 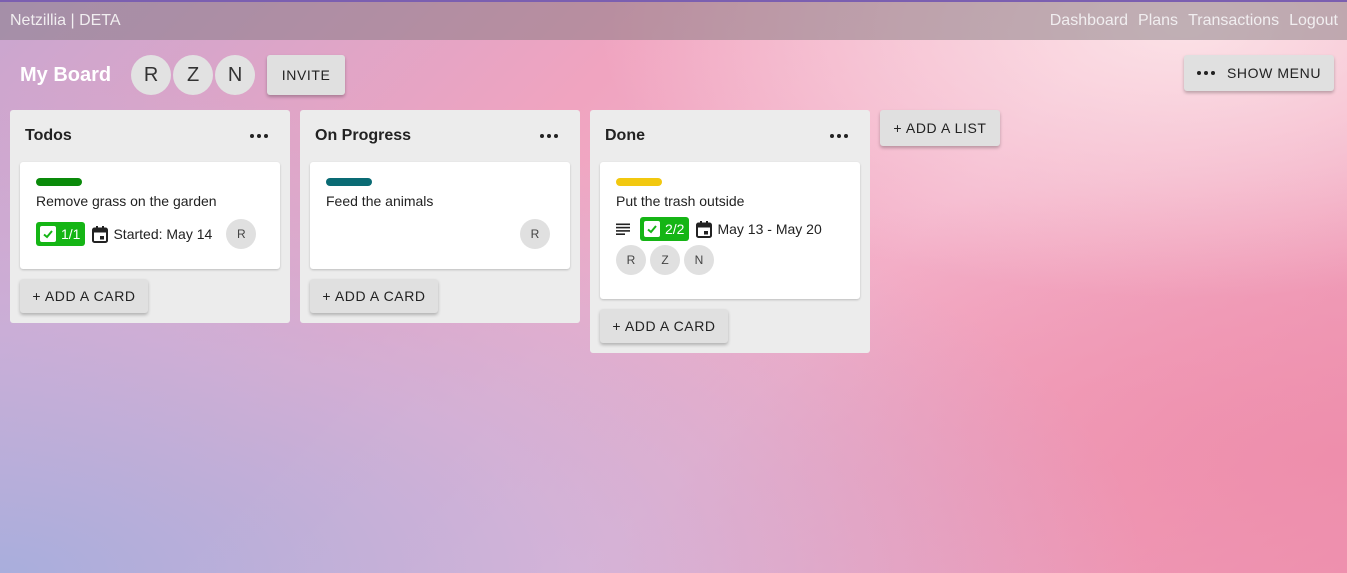 What do you see at coordinates (151, 75) in the screenshot?
I see `board-member-avatar: R` at bounding box center [151, 75].